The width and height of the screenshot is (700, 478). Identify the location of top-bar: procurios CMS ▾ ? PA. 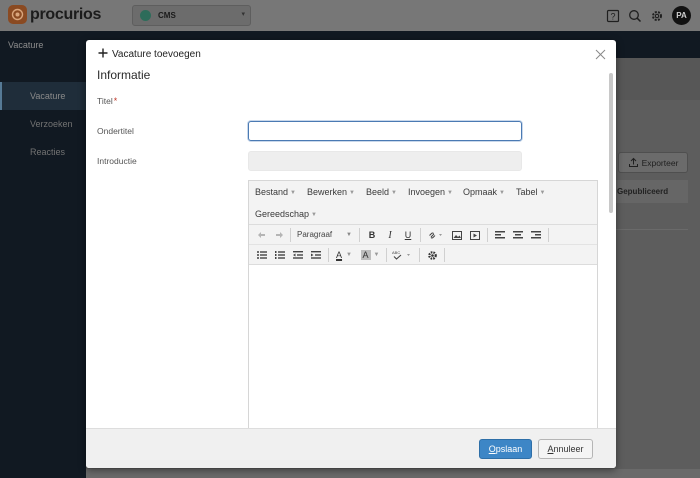
(350, 15).